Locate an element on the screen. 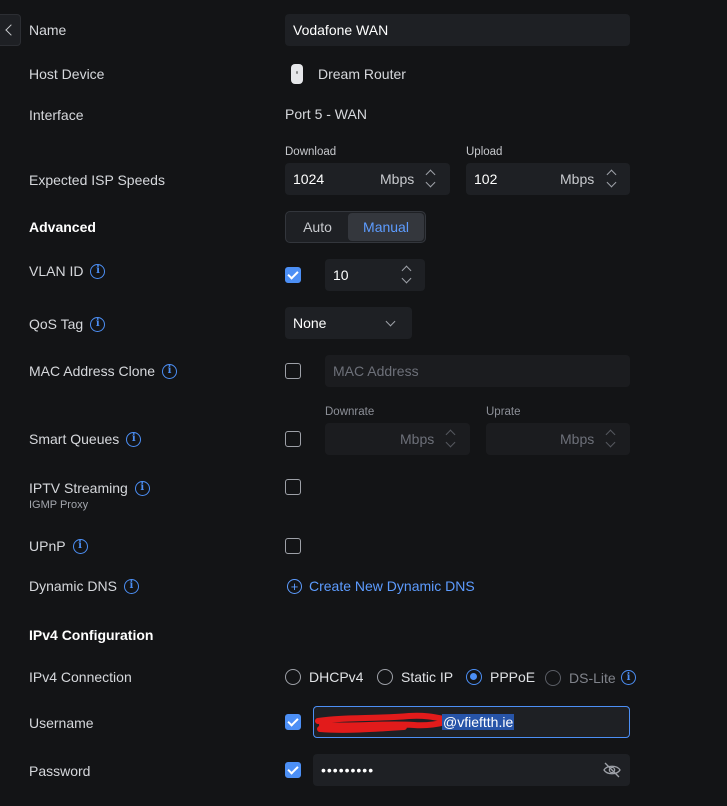 Image resolution: width=727 pixels, height=806 pixels. host-device-value: Dream Router is located at coordinates (362, 74).